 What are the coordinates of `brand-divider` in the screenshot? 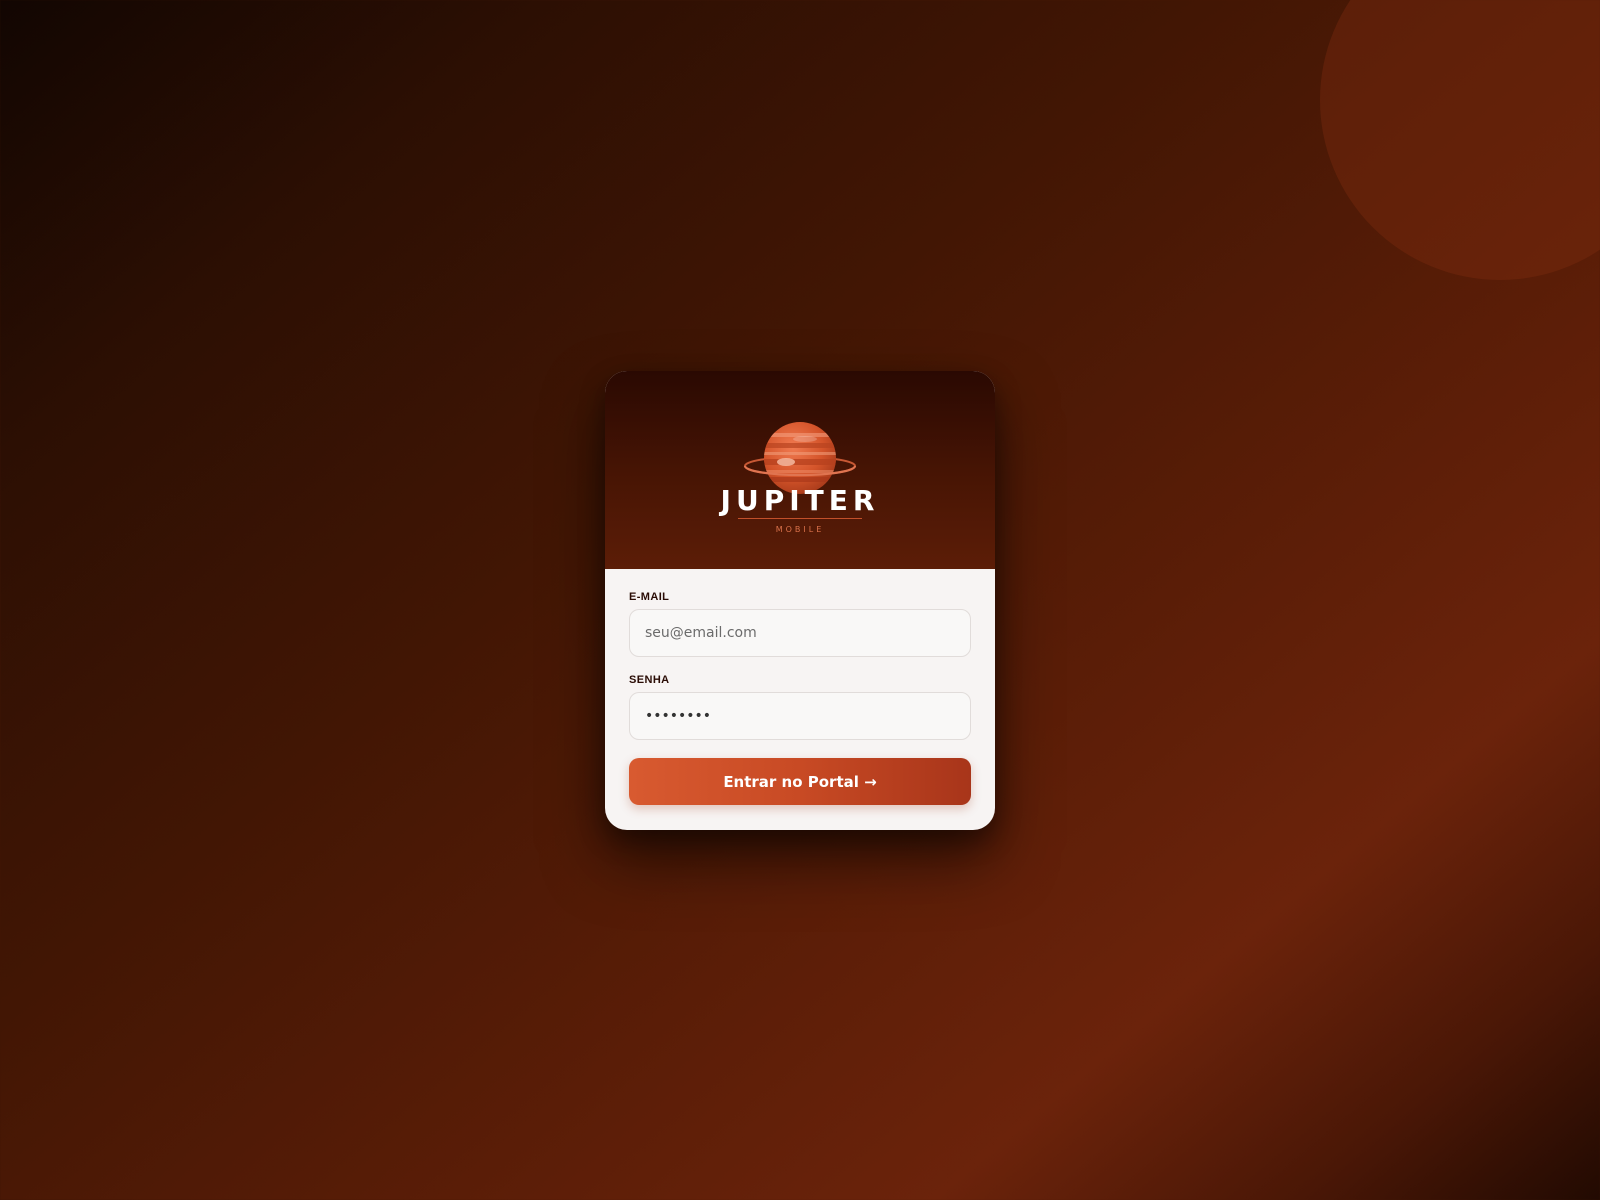 It's located at (800, 518).